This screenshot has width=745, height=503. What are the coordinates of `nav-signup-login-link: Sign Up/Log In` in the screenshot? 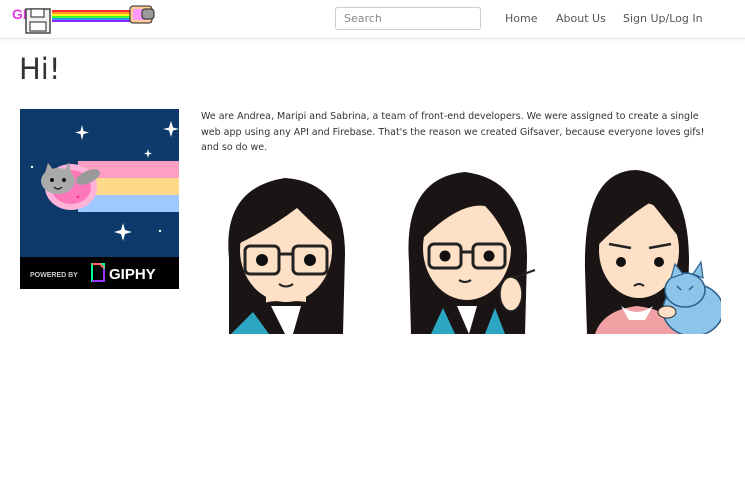 It's located at (663, 18).